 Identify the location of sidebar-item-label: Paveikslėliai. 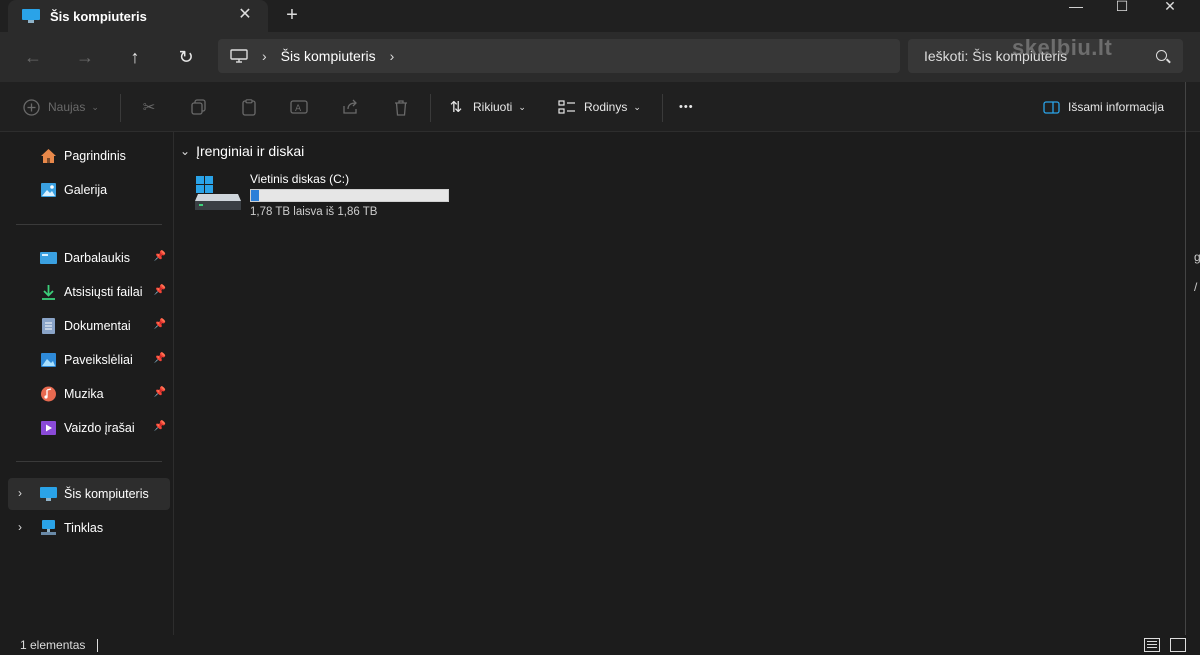
(98, 360).